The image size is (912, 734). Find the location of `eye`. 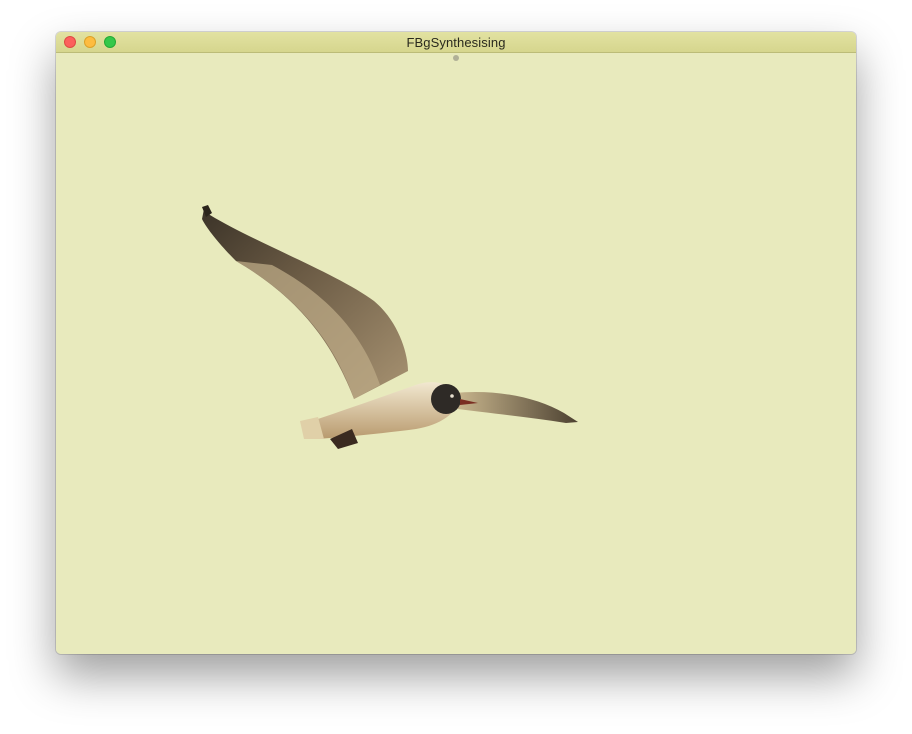

eye is located at coordinates (452, 396).